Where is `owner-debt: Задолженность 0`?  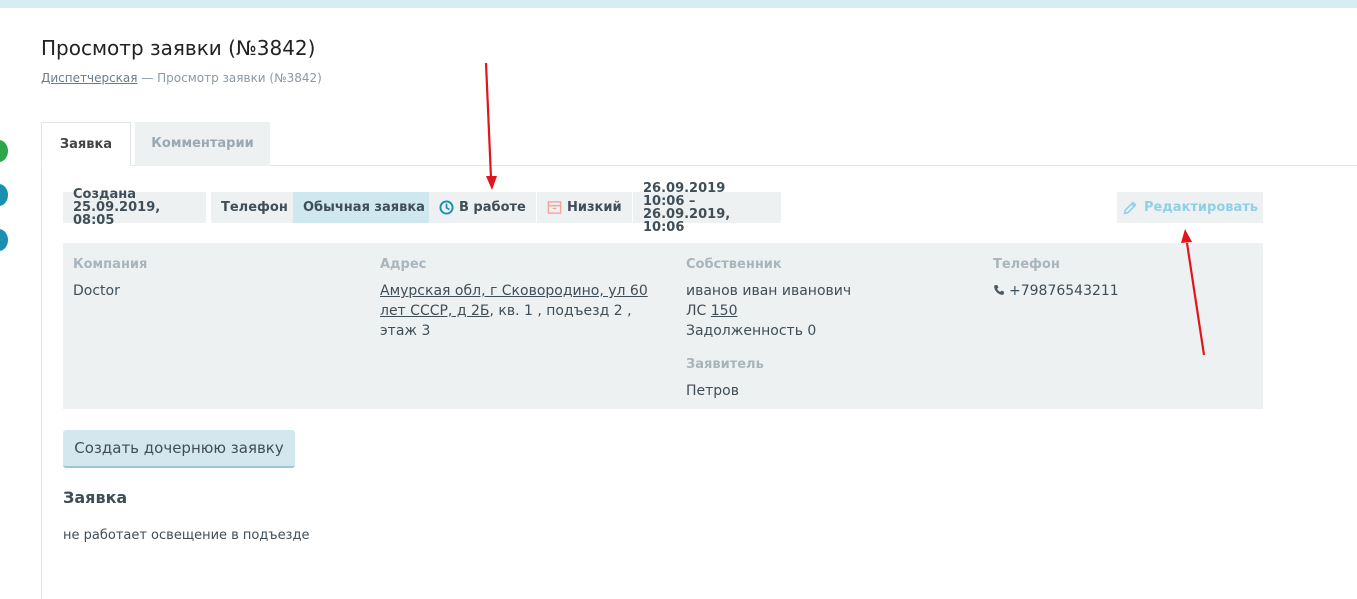
owner-debt: Задолженность 0 is located at coordinates (751, 331).